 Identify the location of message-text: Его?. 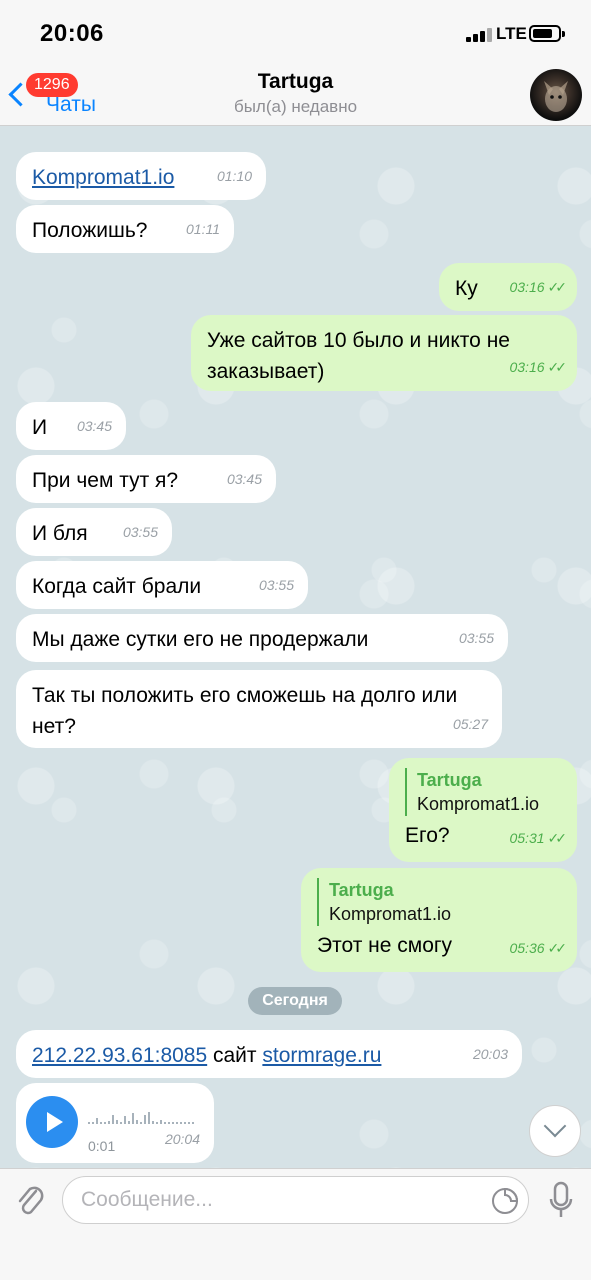
(427, 835).